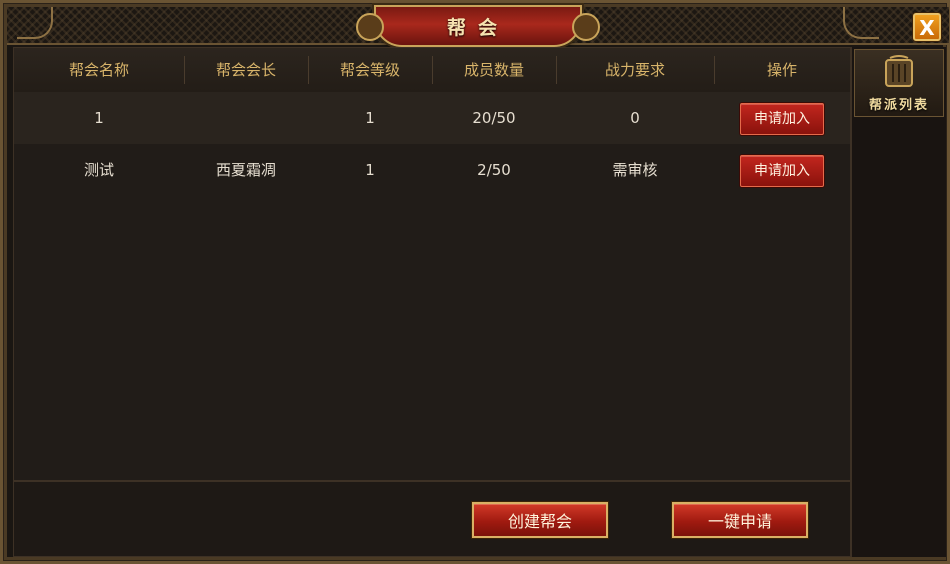 Image resolution: width=950 pixels, height=564 pixels. Describe the element at coordinates (898, 302) in the screenshot. I see `side-tab-column: 帮派列表` at that location.